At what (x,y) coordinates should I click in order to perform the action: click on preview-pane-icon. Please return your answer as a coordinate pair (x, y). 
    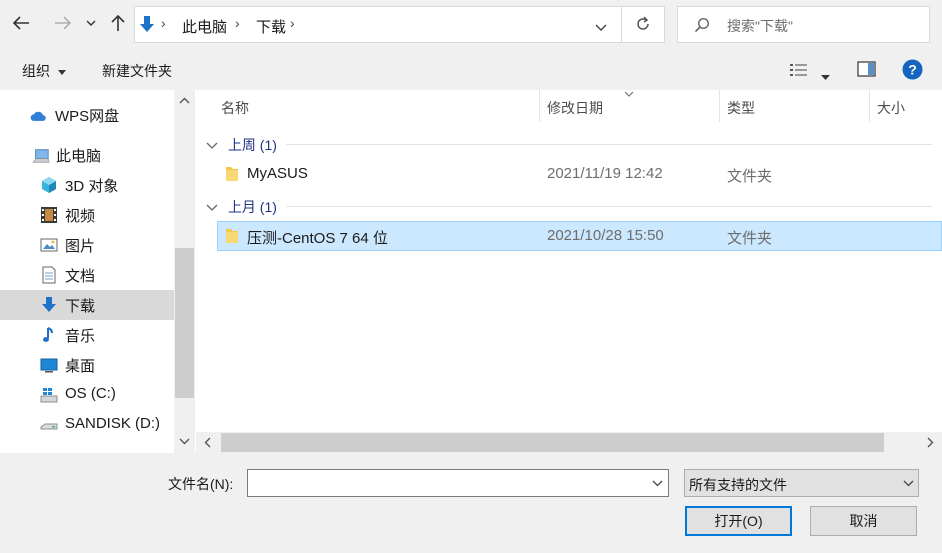
    Looking at the image, I should click on (866, 69).